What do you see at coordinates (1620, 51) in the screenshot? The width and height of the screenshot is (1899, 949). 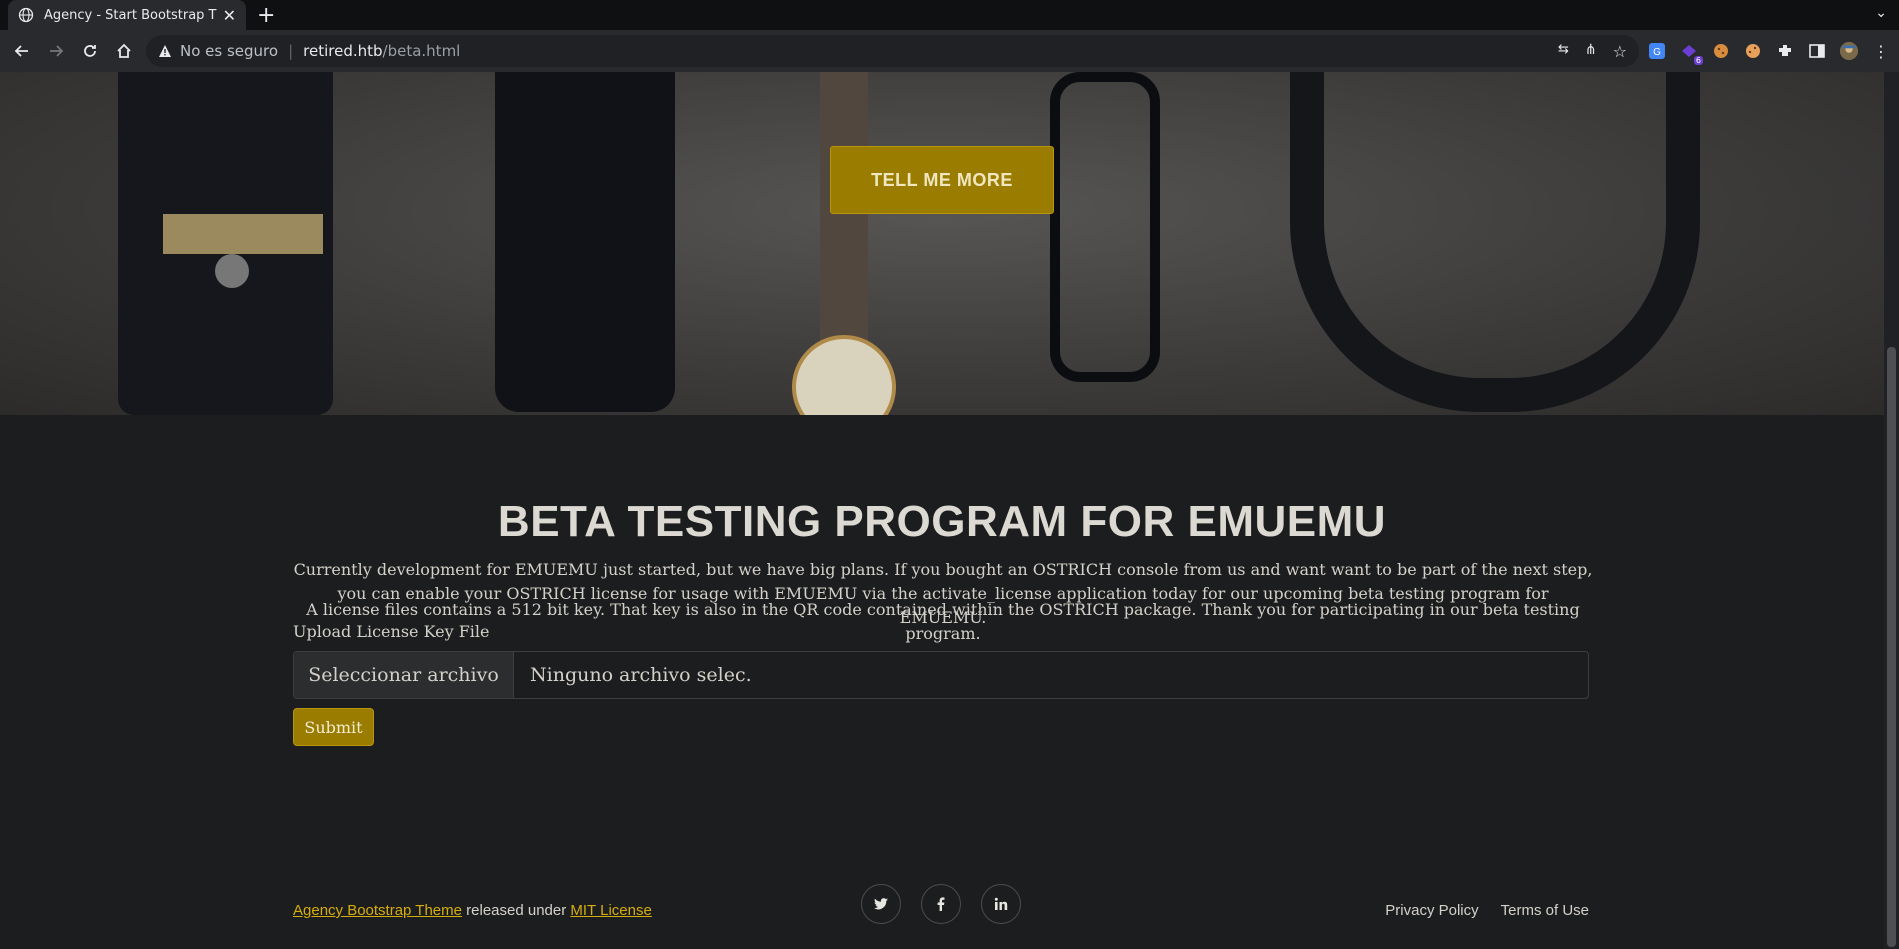 I see `bookmark-star-icon: ☆` at bounding box center [1620, 51].